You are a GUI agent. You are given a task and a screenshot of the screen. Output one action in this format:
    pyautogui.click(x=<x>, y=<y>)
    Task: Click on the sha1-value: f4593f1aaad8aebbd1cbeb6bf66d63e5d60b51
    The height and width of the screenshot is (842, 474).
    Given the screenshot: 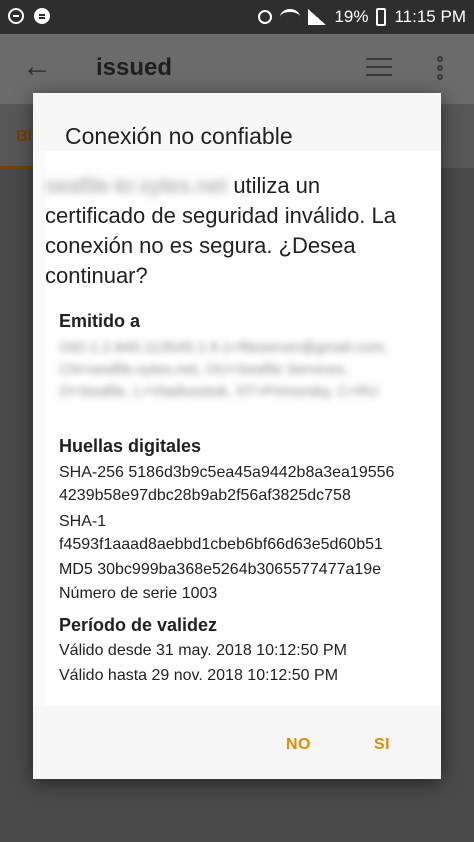 What is the action you would take?
    pyautogui.click(x=221, y=544)
    